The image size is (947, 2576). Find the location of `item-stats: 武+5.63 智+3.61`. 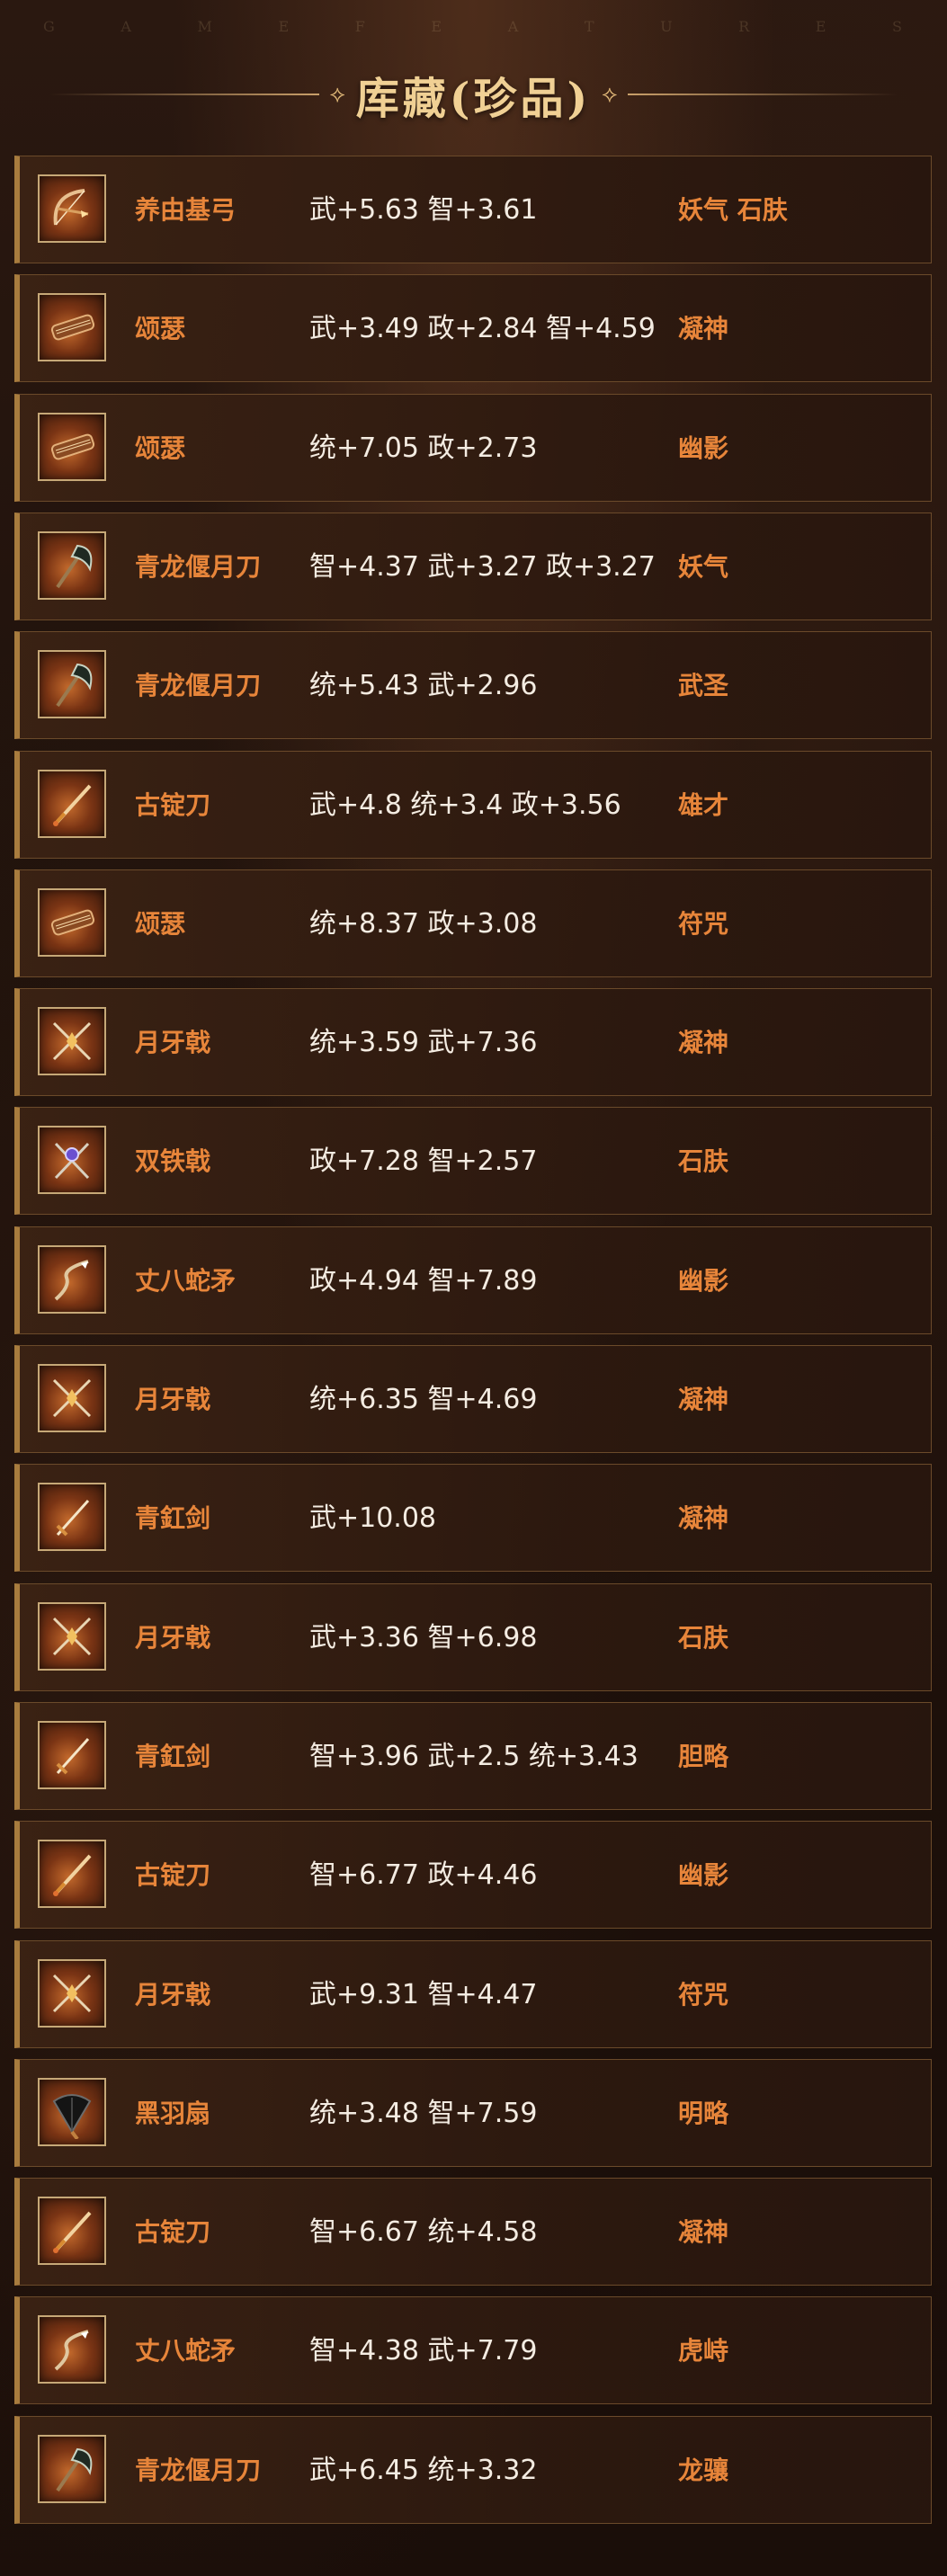

item-stats: 武+5.63 智+3.61 is located at coordinates (424, 210).